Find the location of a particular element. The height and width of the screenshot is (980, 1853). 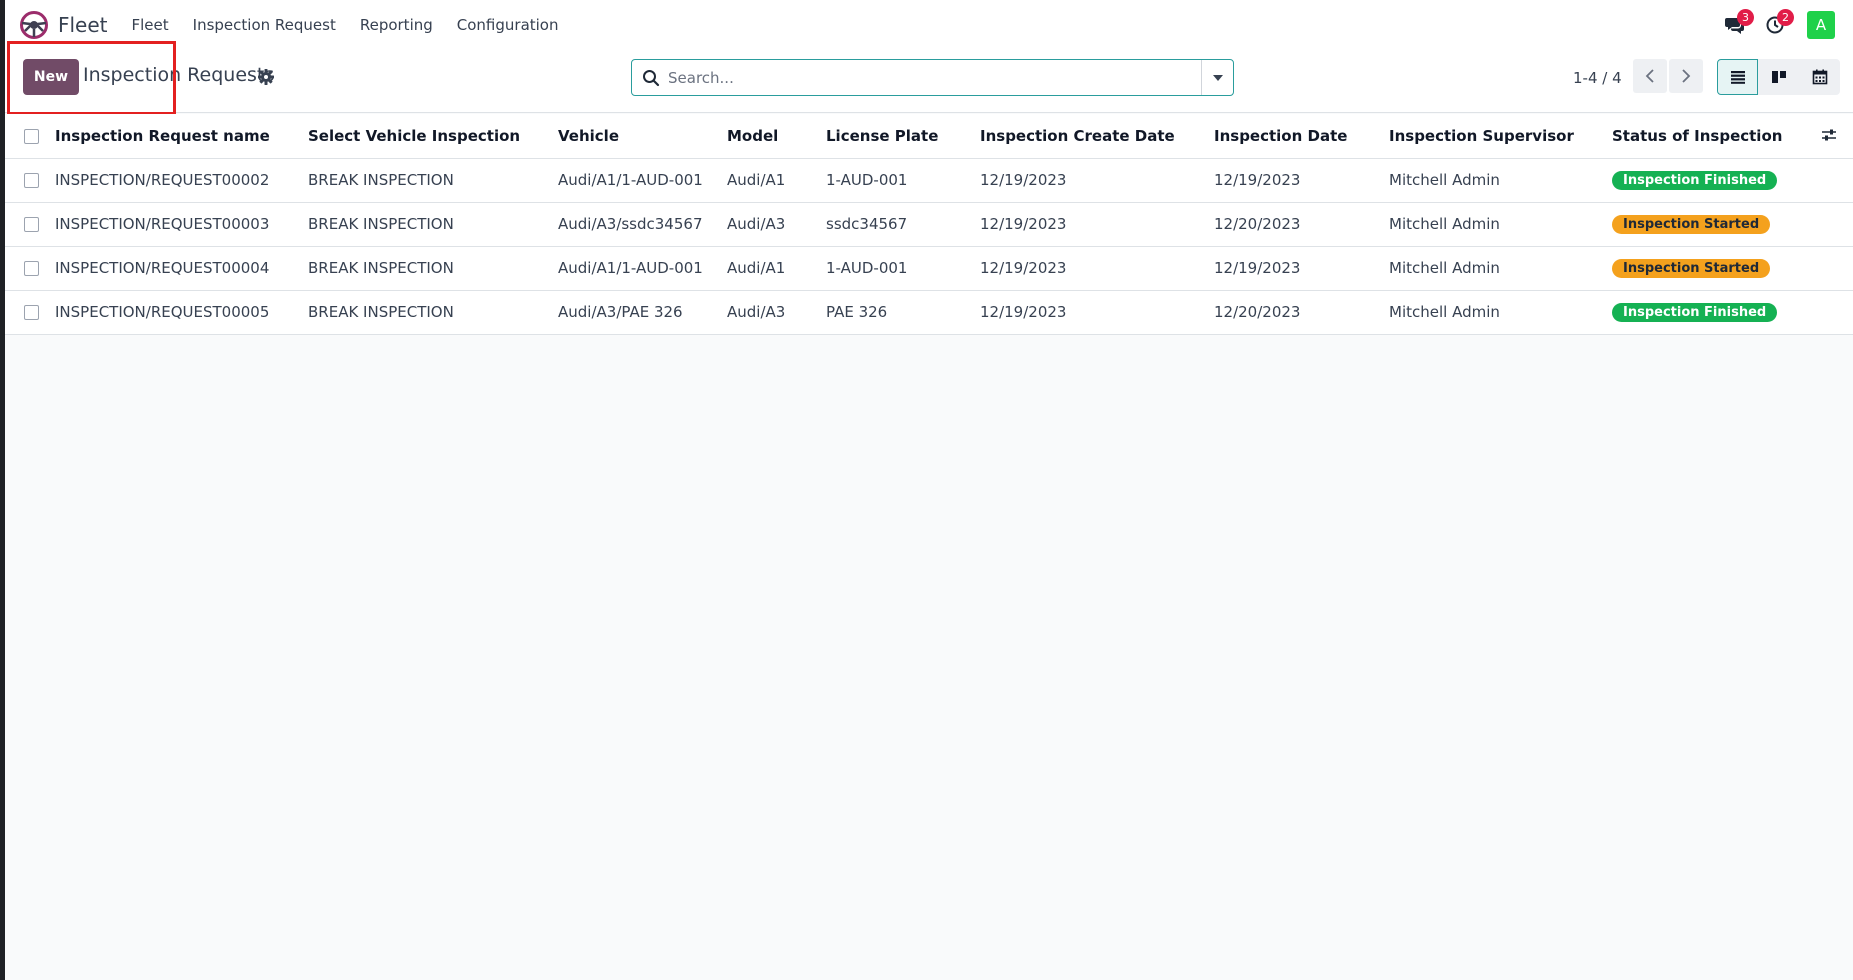

app-name: Fleet is located at coordinates (83, 25).